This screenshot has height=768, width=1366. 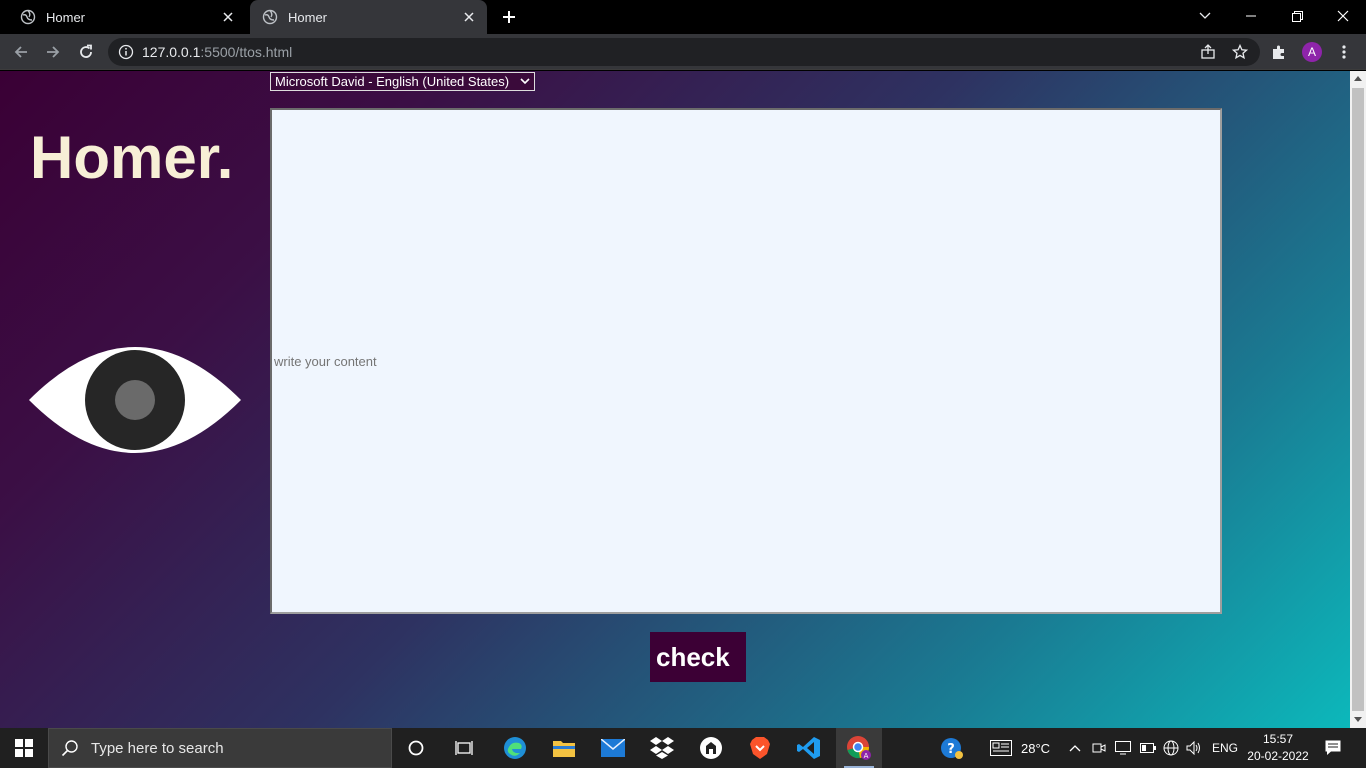 I want to click on plus-icon, so click(x=509, y=17).